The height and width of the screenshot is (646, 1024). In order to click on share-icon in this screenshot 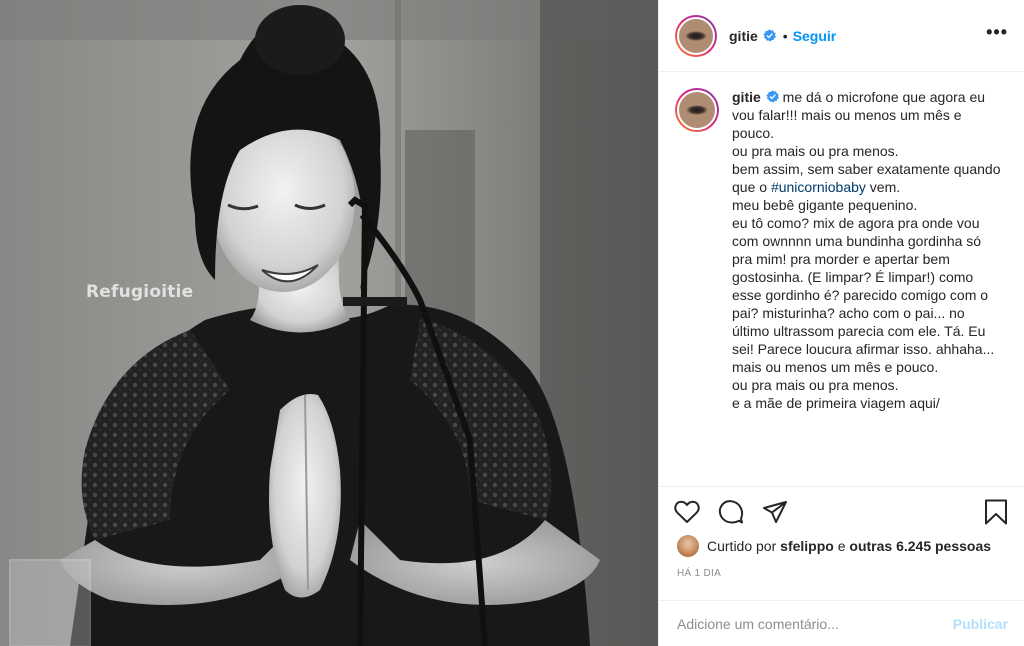, I will do `click(775, 512)`.